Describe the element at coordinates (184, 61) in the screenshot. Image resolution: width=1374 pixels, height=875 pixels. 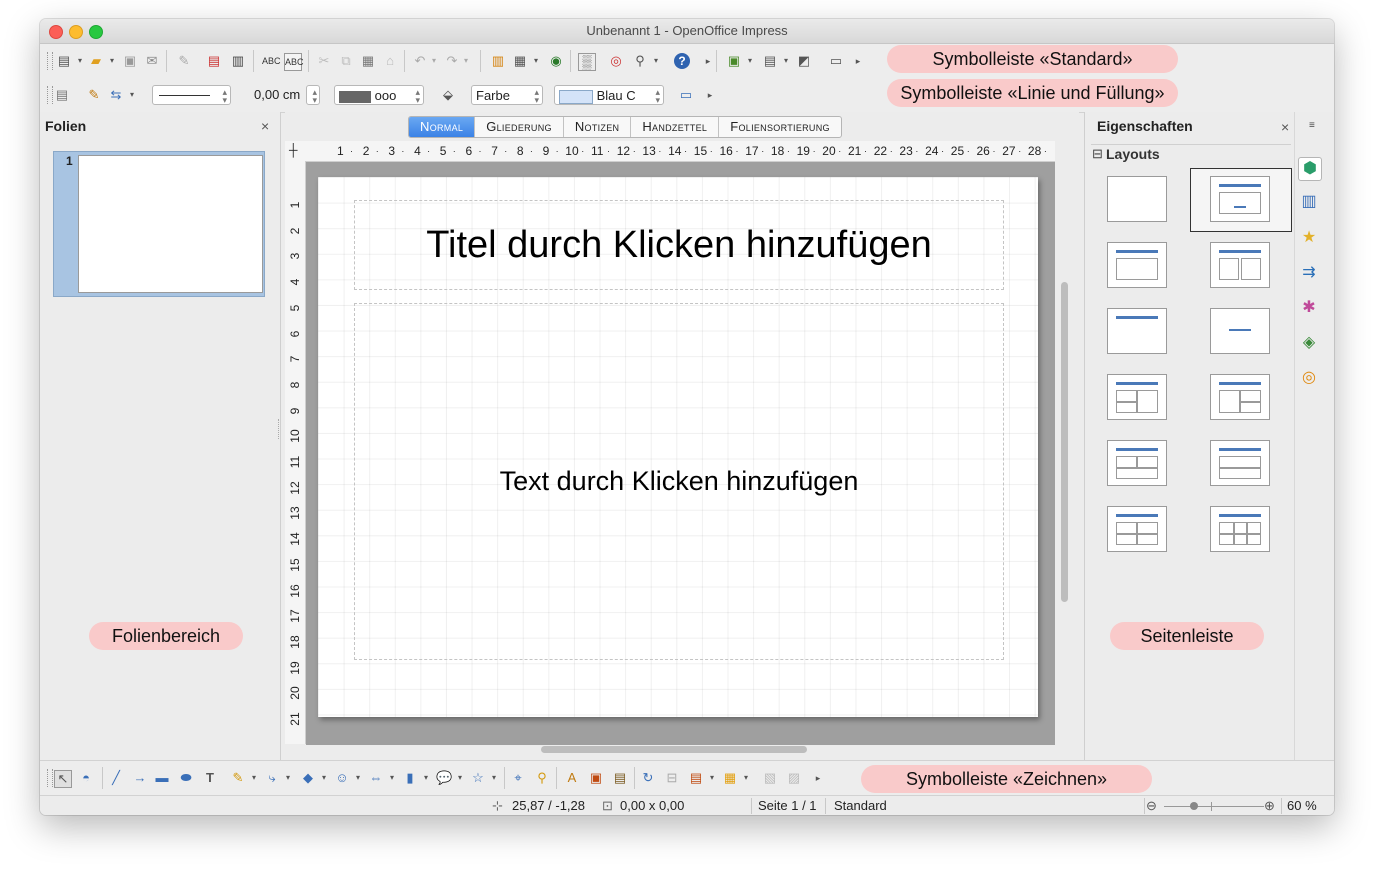
I see `edit-file-icon: ✎` at that location.